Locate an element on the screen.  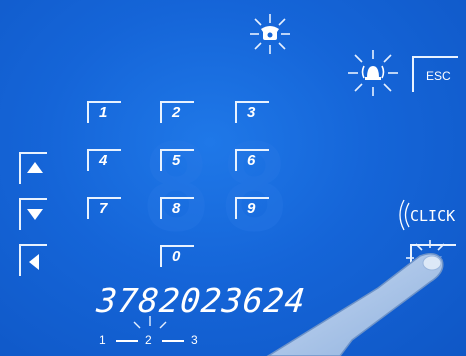
key-6: 6 is located at coordinates (252, 160).